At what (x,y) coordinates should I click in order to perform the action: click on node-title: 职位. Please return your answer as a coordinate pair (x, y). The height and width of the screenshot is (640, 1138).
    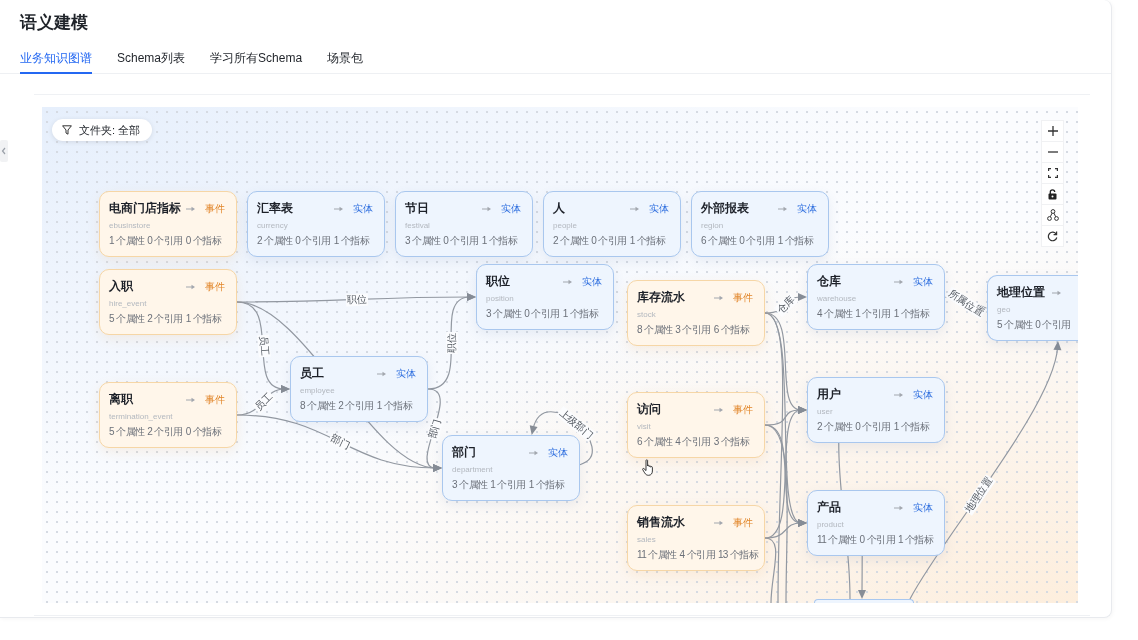
    Looking at the image, I should click on (498, 281).